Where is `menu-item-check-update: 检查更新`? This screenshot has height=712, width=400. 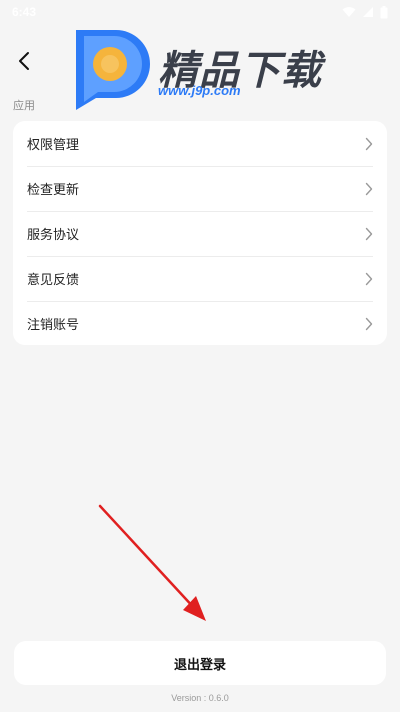
menu-item-check-update: 检查更新 is located at coordinates (200, 188).